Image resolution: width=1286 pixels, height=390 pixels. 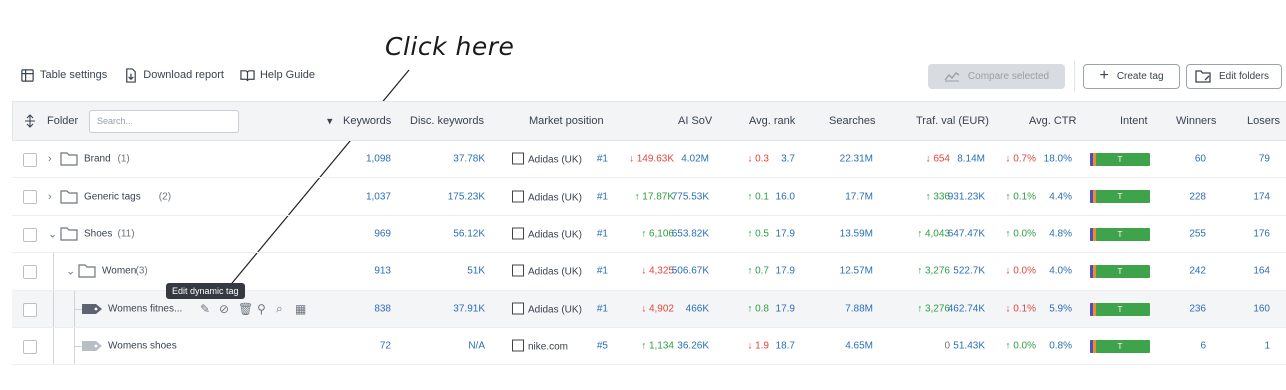 What do you see at coordinates (1060, 271) in the screenshot?
I see `avg-ctr-value: 4.0%` at bounding box center [1060, 271].